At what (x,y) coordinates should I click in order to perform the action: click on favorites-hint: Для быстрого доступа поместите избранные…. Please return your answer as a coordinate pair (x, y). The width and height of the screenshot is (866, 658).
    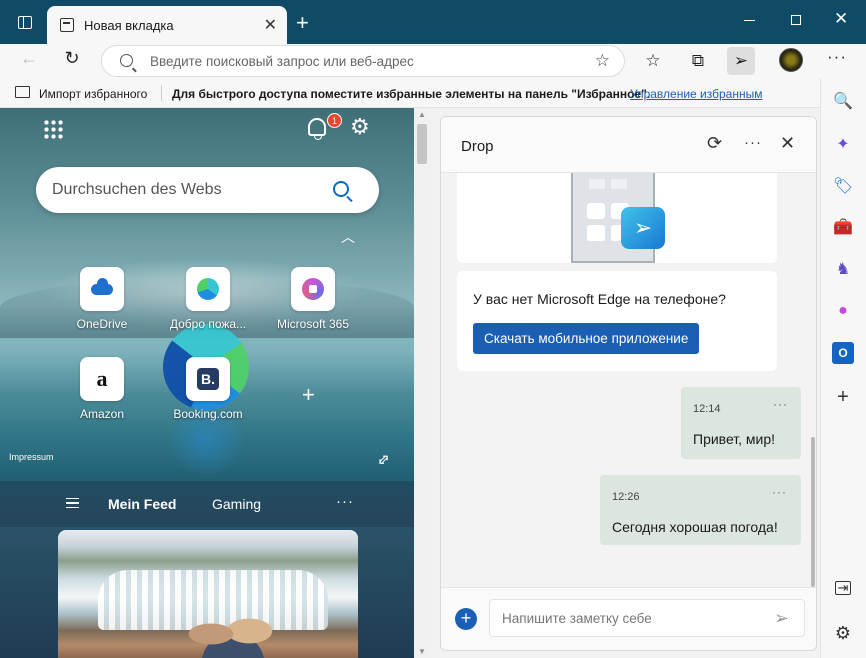
    Looking at the image, I should click on (411, 94).